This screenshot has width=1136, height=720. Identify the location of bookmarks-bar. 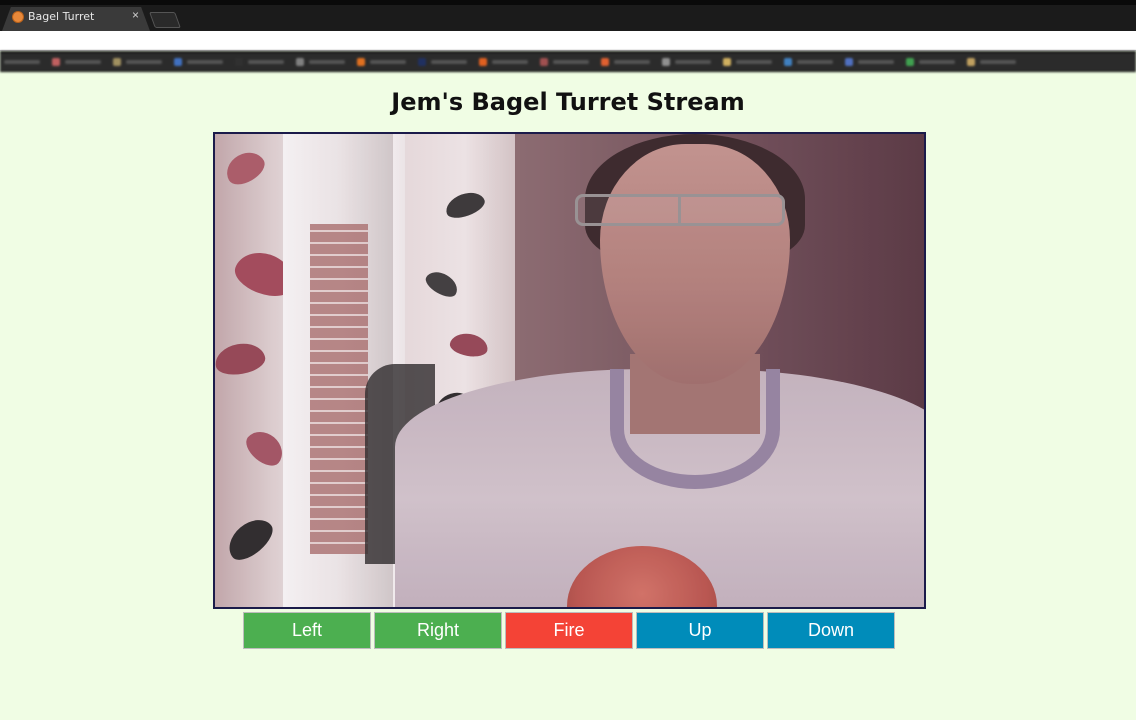
(568, 61).